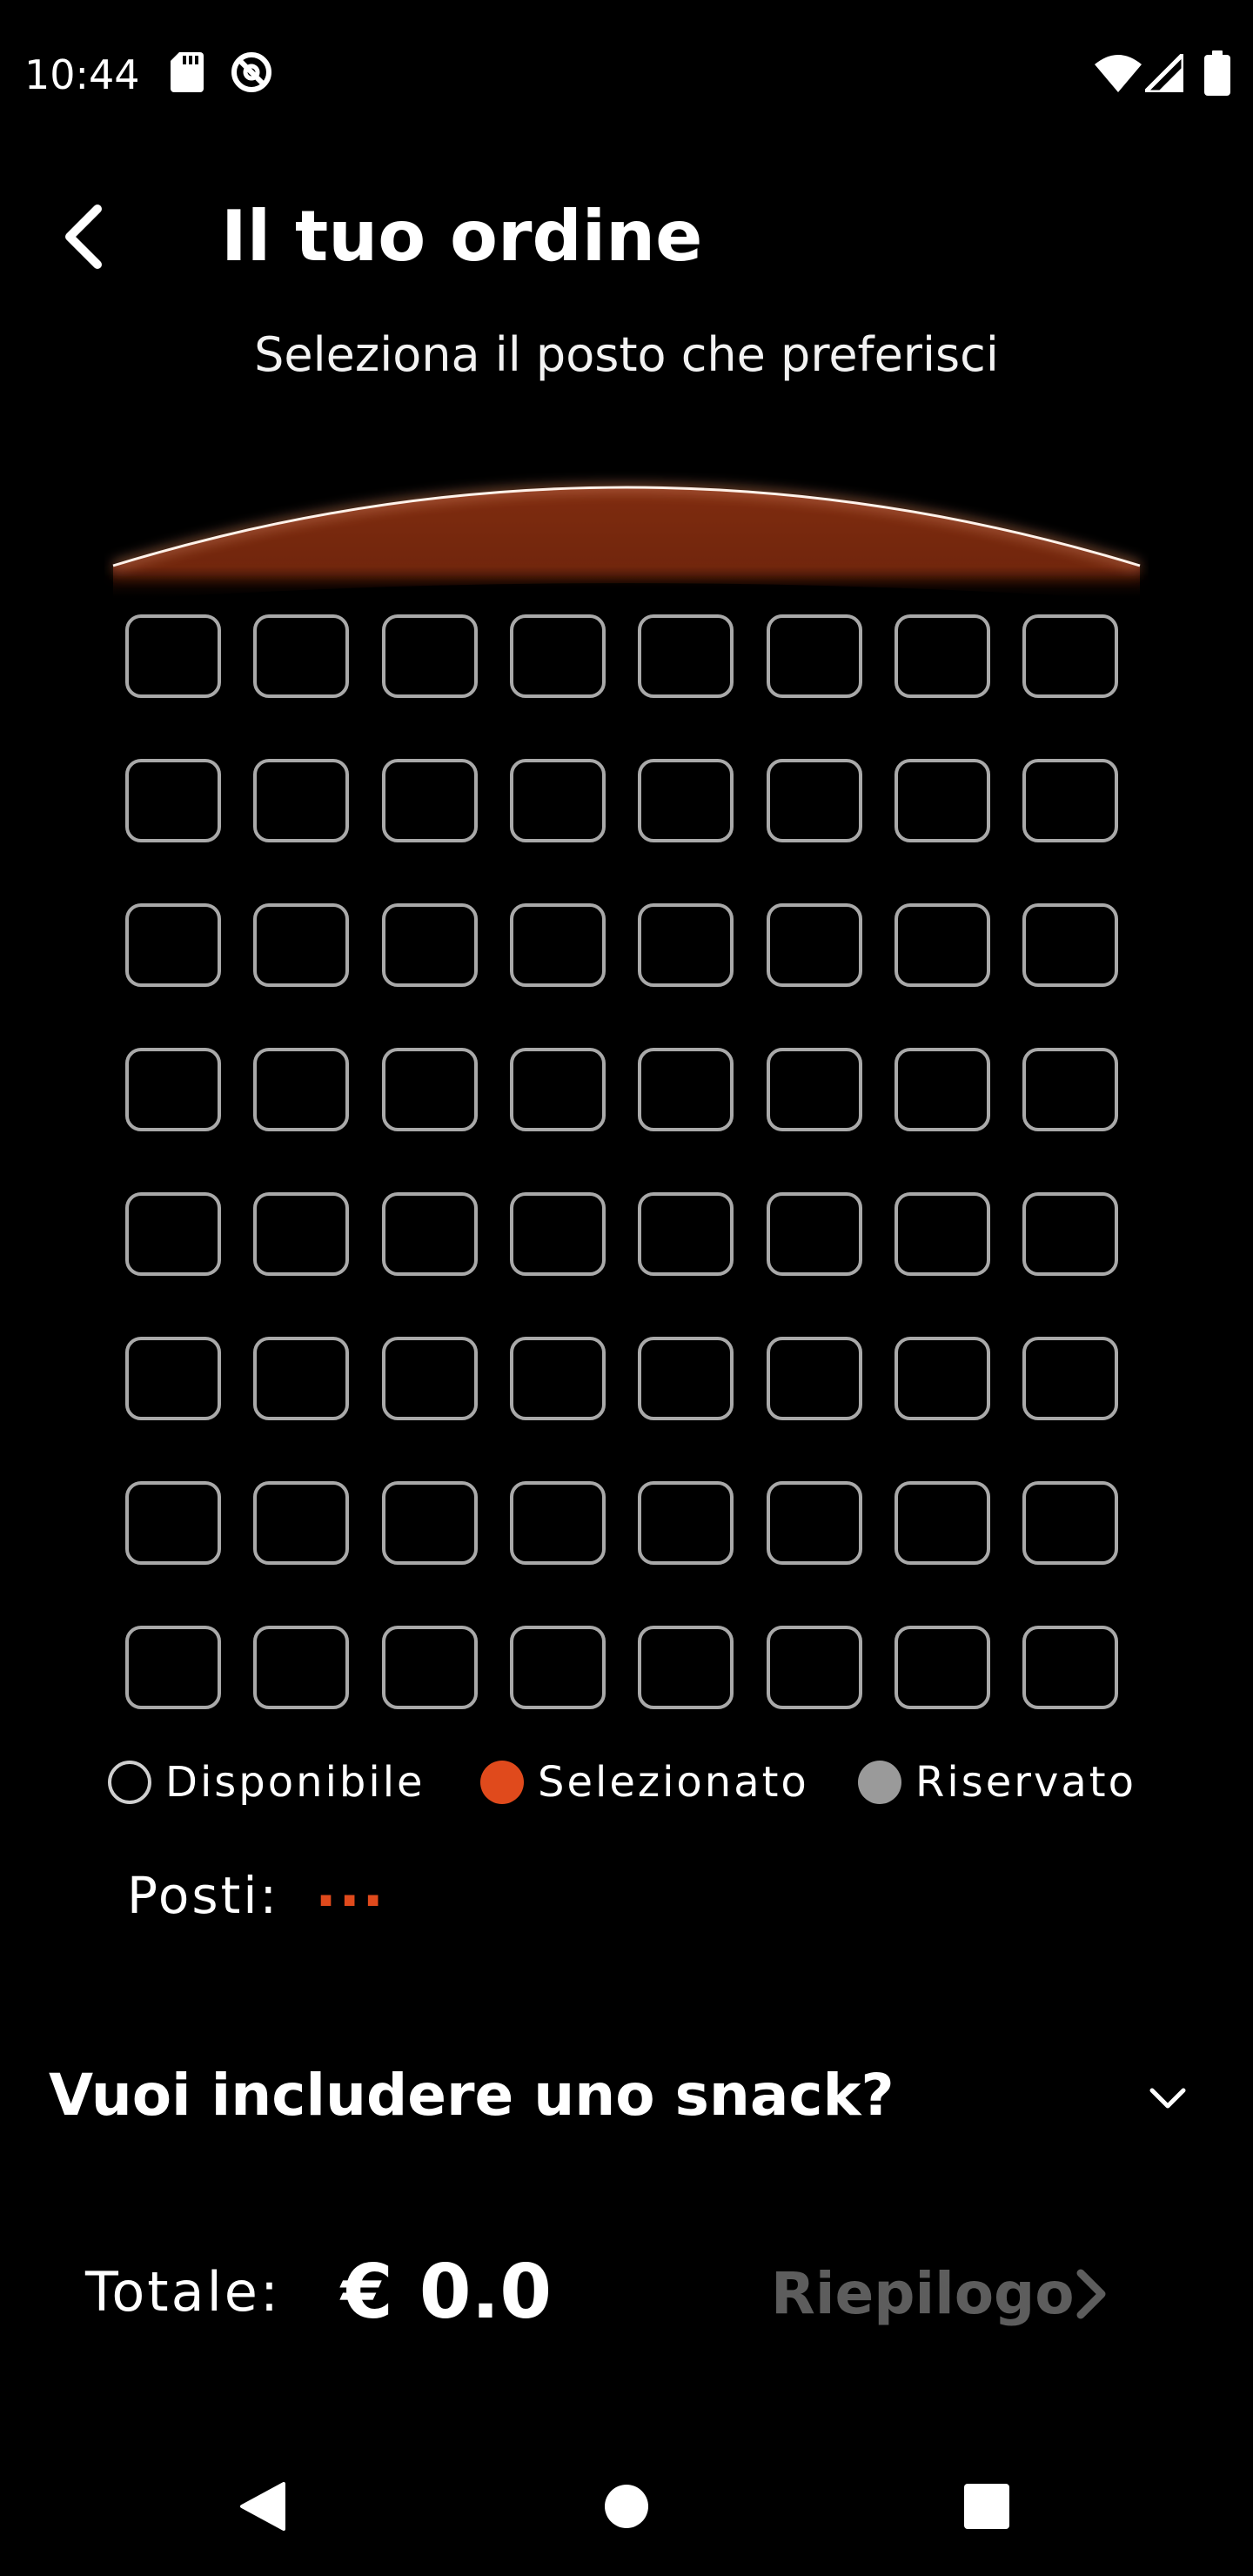 The image size is (1253, 2576). I want to click on summary-button: Riepilogo, so click(940, 2293).